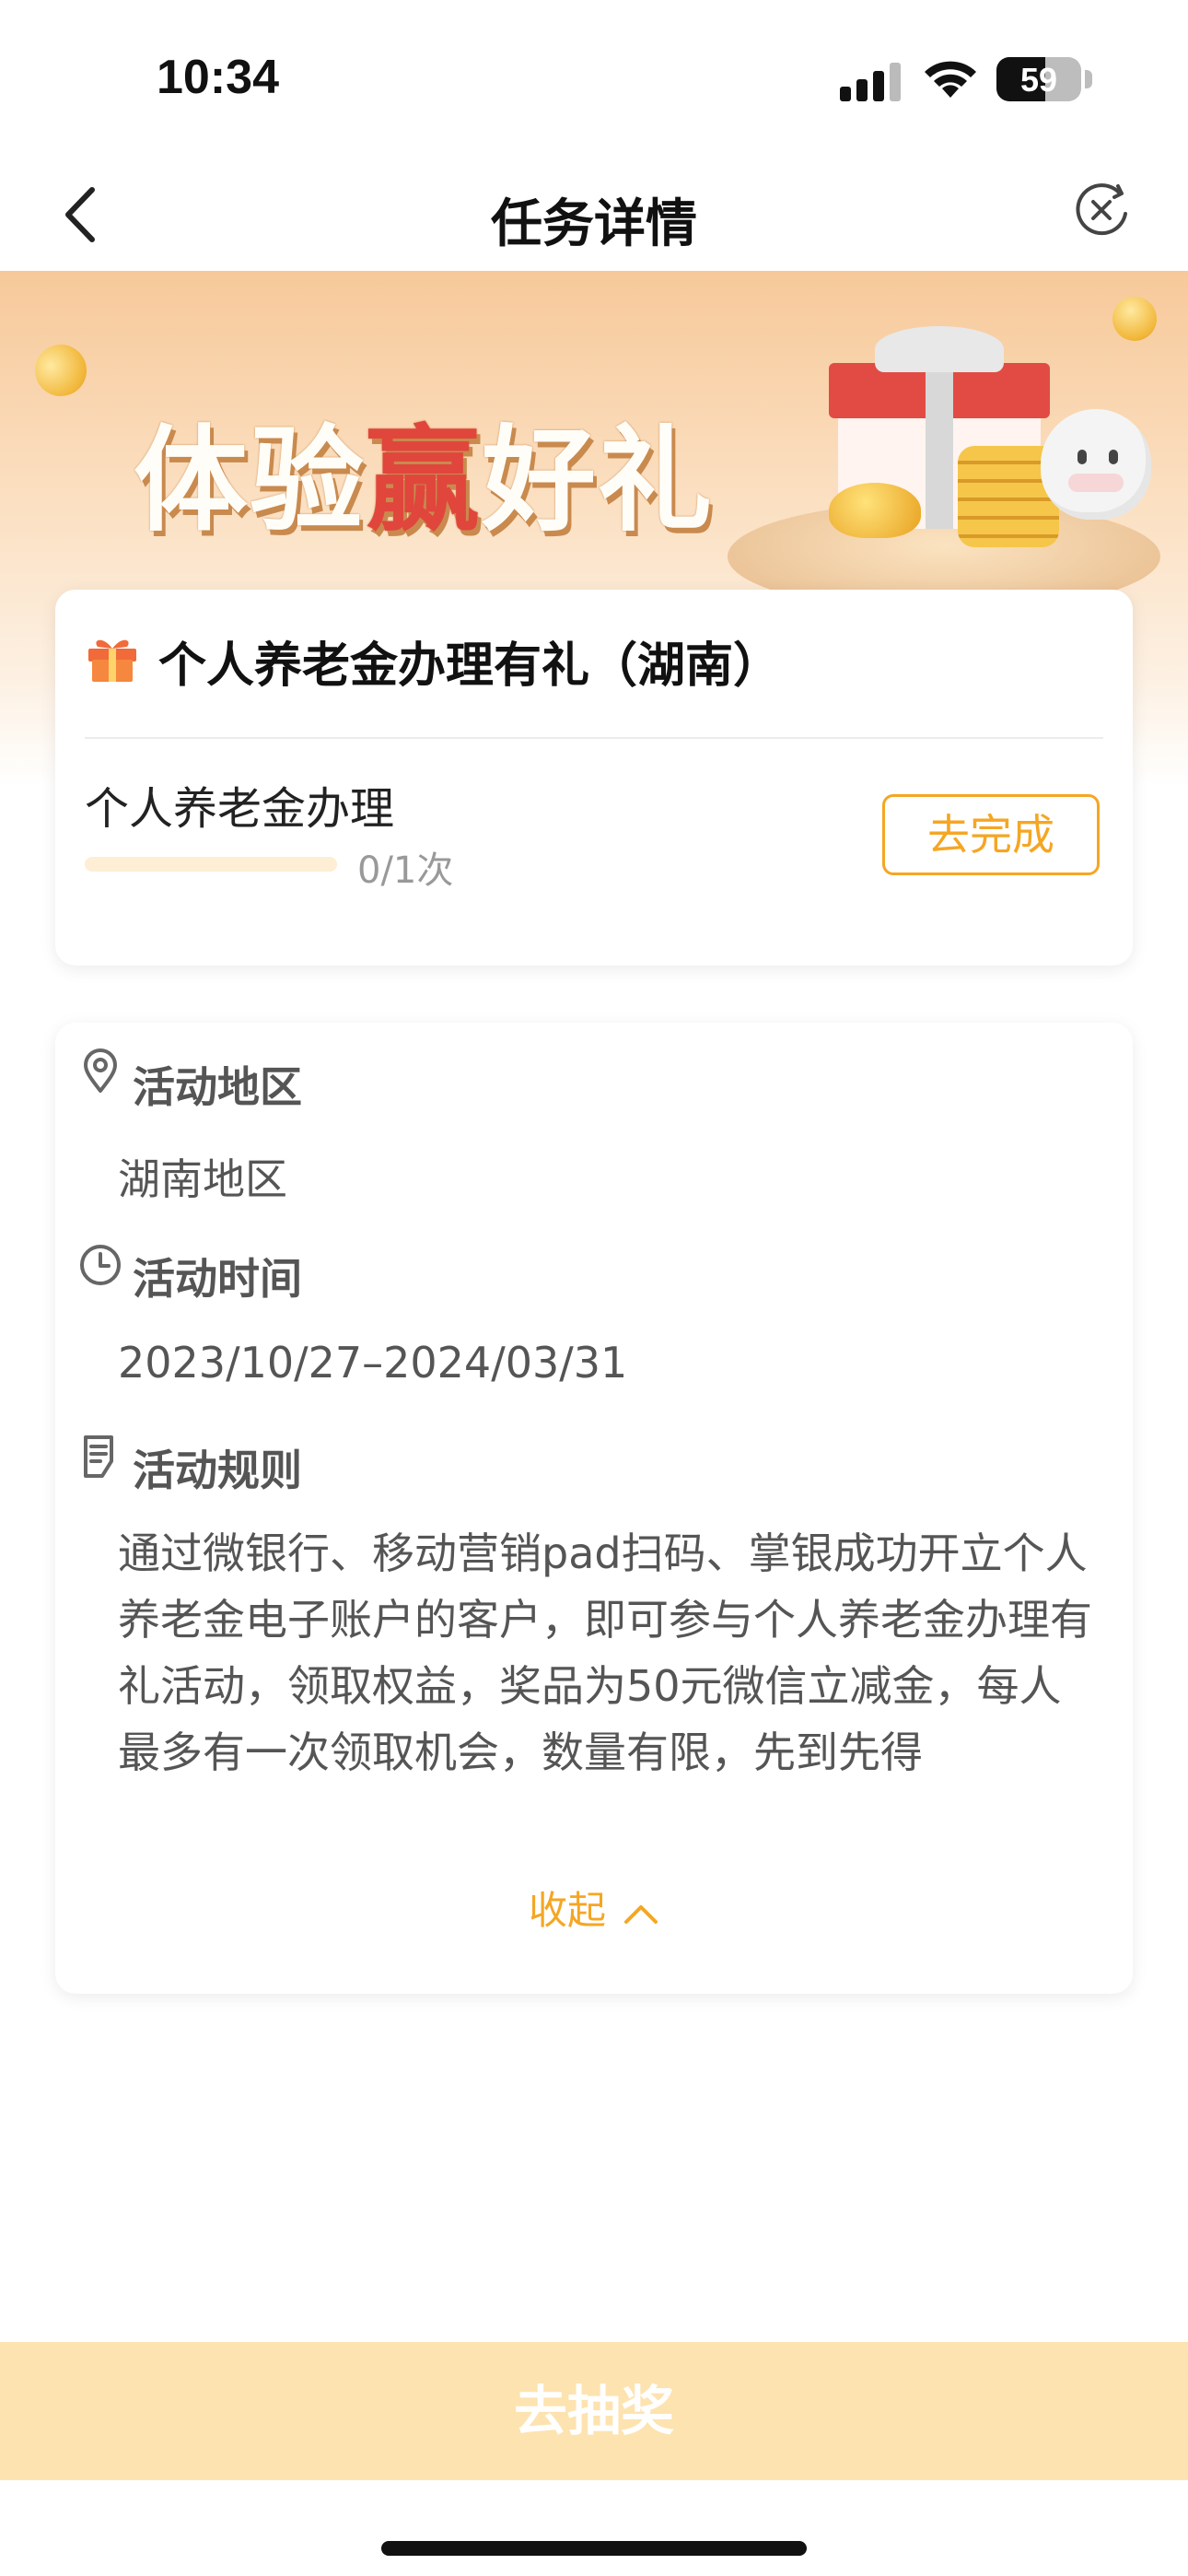 Image resolution: width=1188 pixels, height=2576 pixels. I want to click on battery-icon: 59, so click(1038, 79).